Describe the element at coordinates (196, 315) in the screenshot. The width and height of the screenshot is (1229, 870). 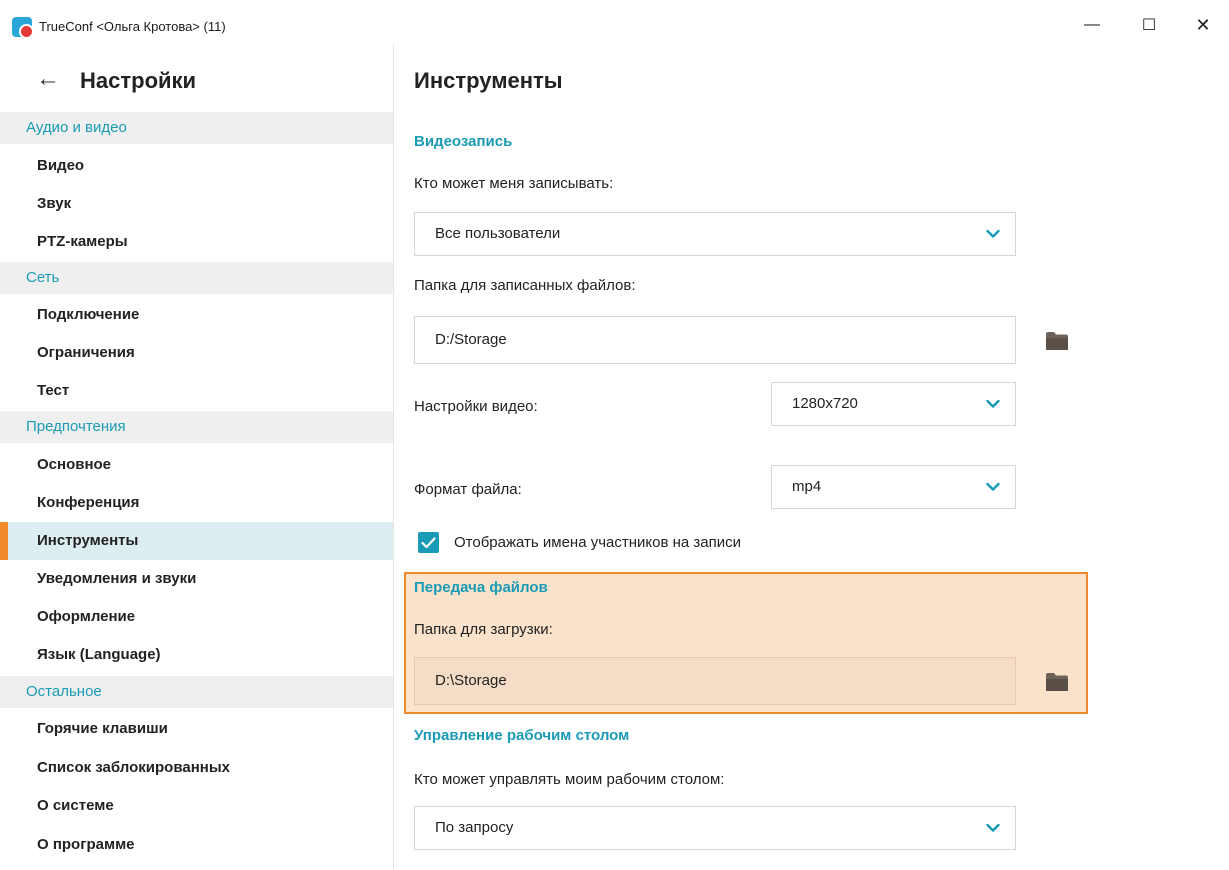
I see `sidebar-item-connection: Подключение` at that location.